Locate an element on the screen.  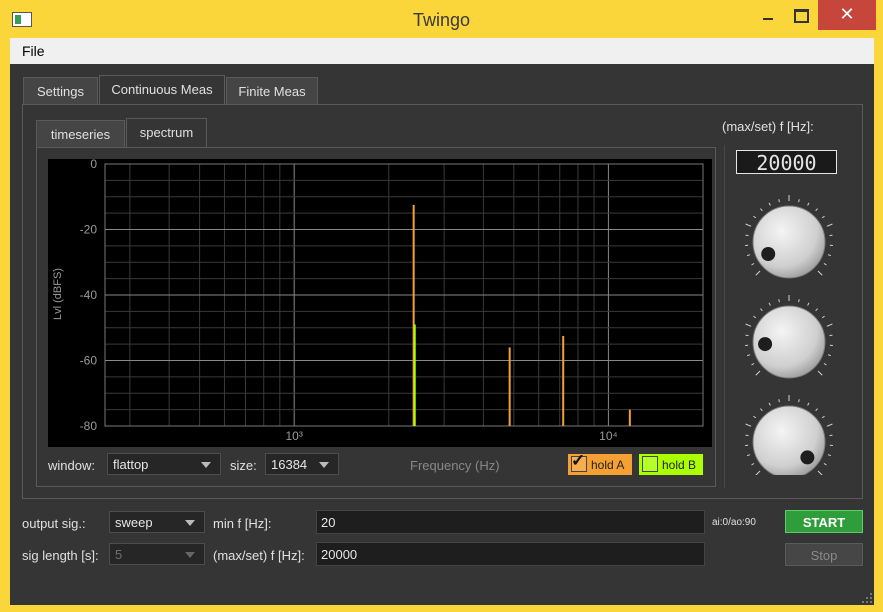
min-f-input: 20 is located at coordinates (510, 522).